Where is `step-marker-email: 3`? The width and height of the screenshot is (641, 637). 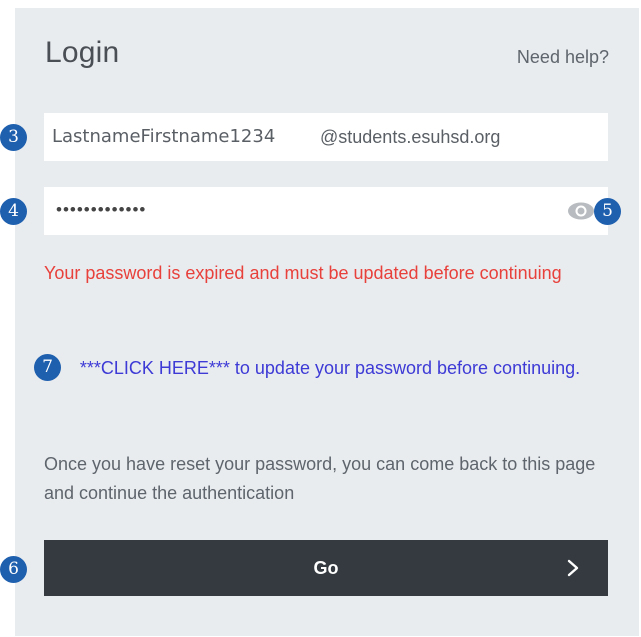
step-marker-email: 3 is located at coordinates (13, 137).